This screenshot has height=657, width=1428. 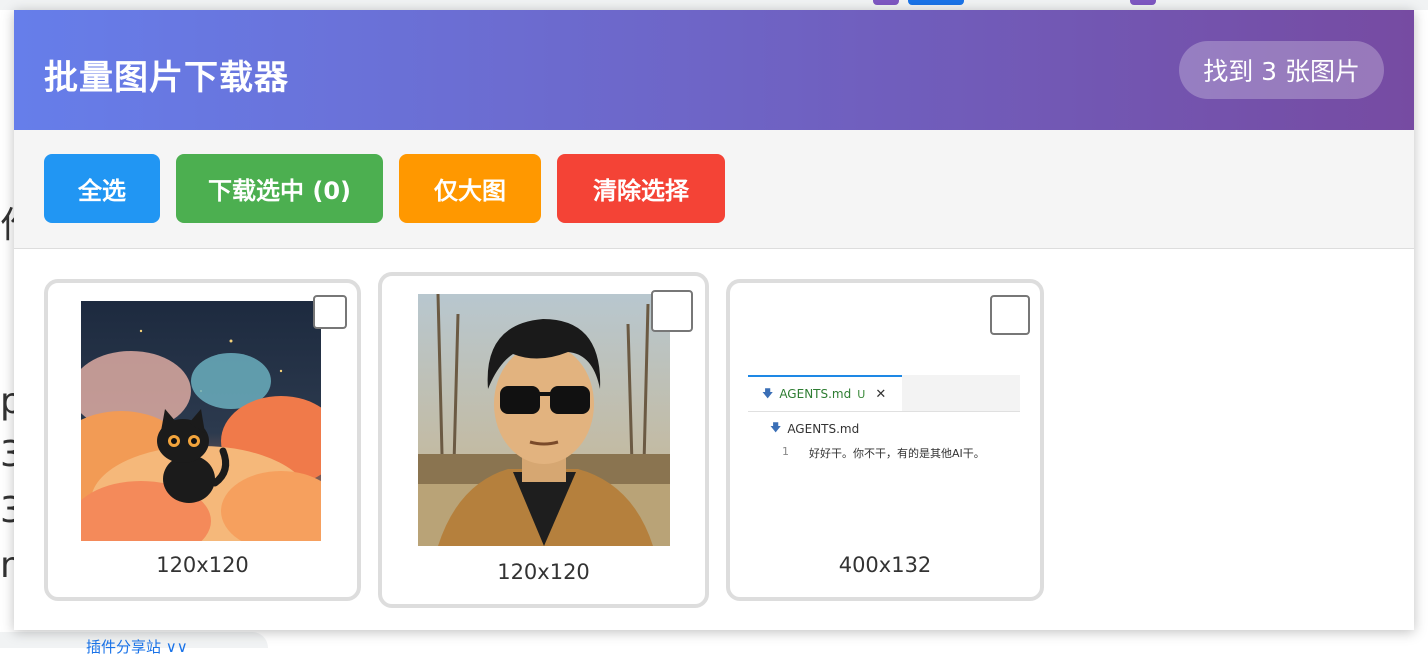 What do you see at coordinates (166, 74) in the screenshot?
I see `panel-title: 批量图片下载器` at bounding box center [166, 74].